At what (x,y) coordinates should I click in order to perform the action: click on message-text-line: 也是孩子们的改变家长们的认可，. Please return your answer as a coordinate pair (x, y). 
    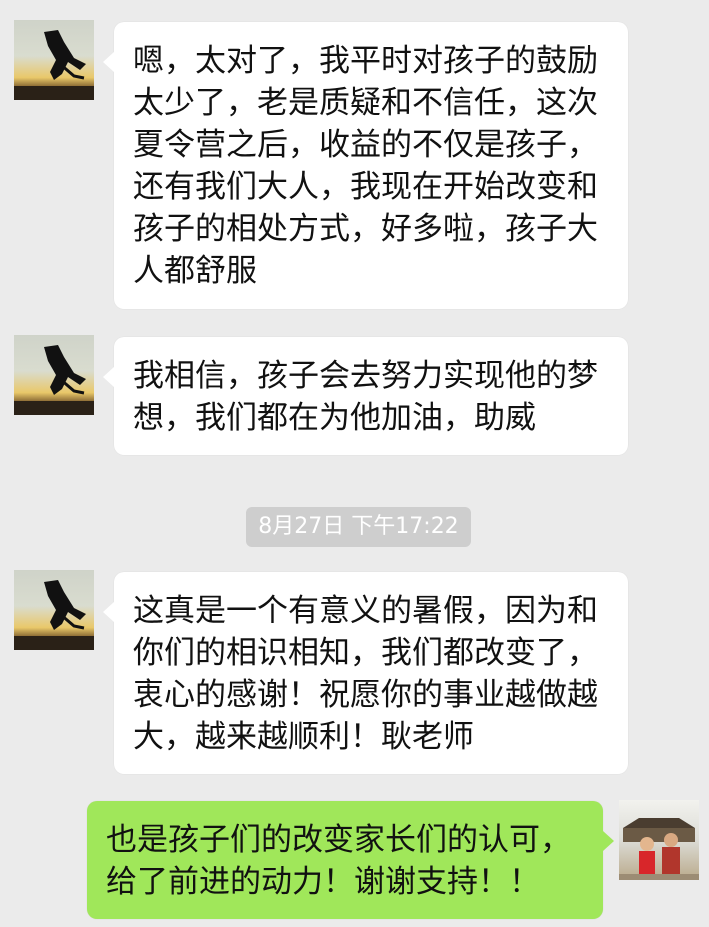
    Looking at the image, I should click on (338, 840).